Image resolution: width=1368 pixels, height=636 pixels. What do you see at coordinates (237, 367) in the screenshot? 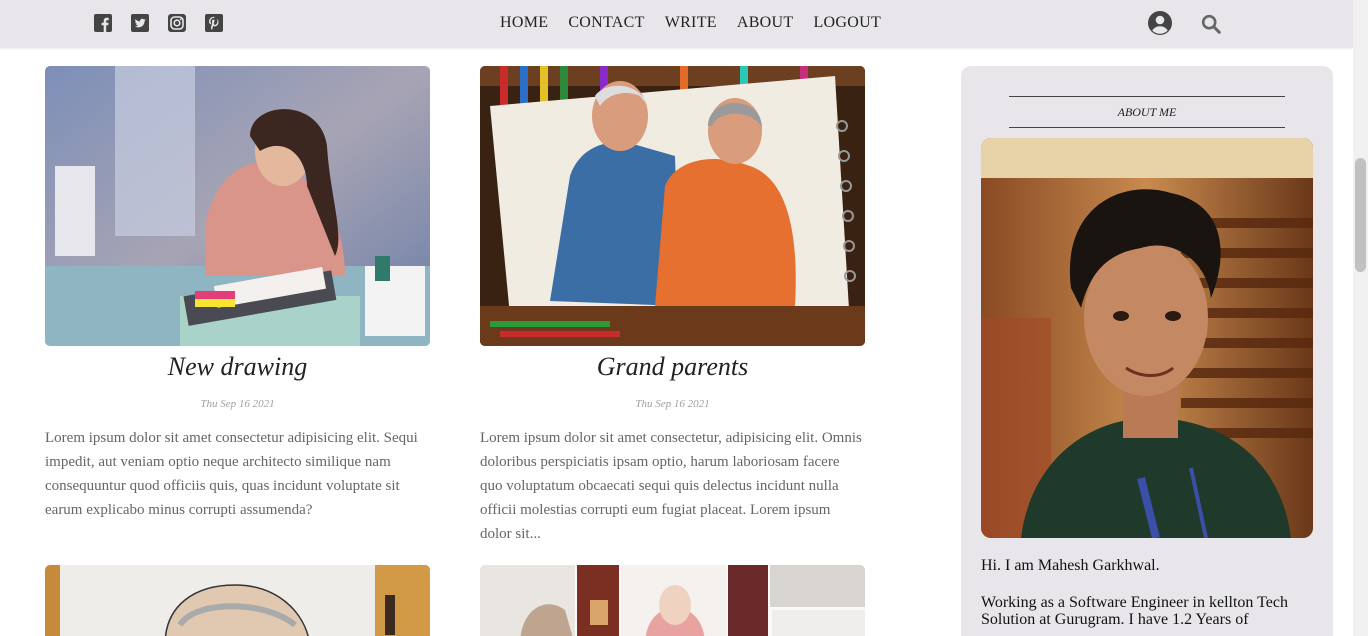
I see `post-title: New drawing` at bounding box center [237, 367].